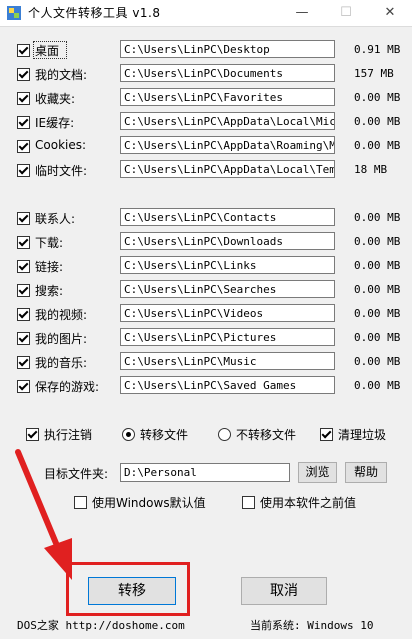  What do you see at coordinates (312, 625) in the screenshot?
I see `footer-system: 当前系统: Windows 10` at bounding box center [312, 625].